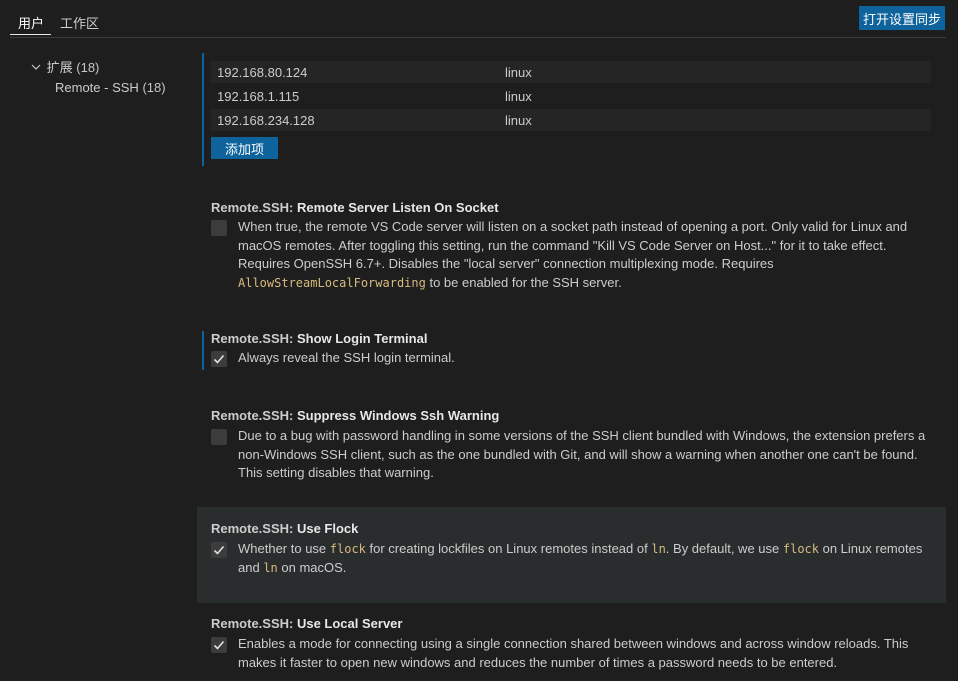  Describe the element at coordinates (203, 109) in the screenshot. I see `focused-setting-indicator` at that location.